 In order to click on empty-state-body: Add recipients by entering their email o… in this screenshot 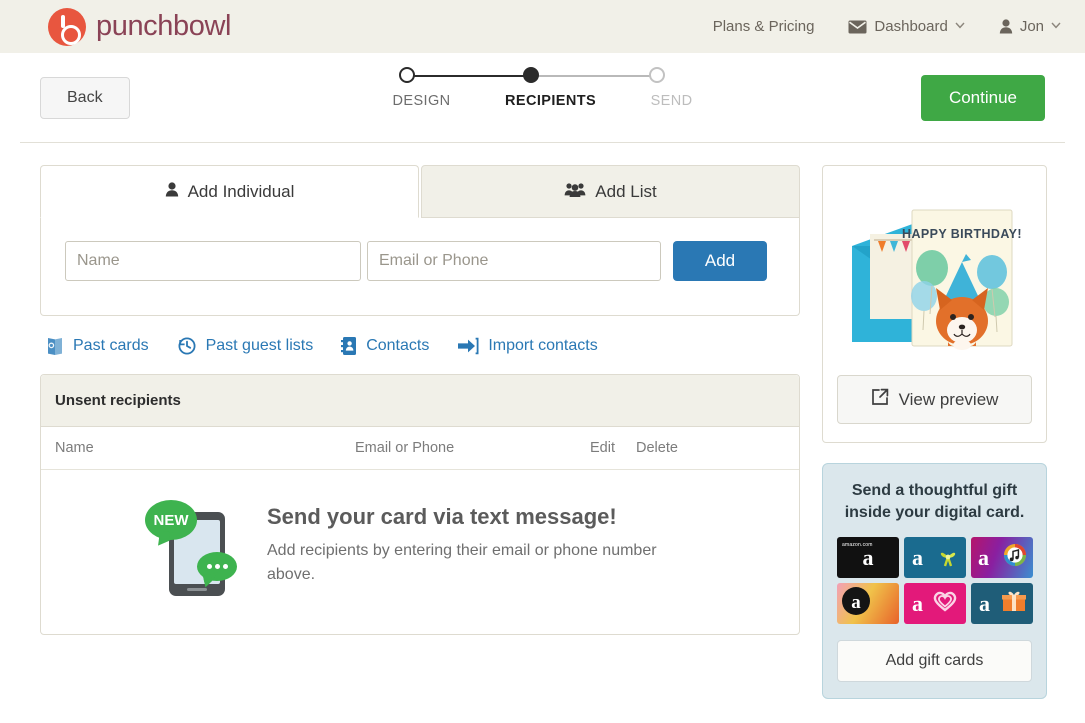, I will do `click(462, 562)`.